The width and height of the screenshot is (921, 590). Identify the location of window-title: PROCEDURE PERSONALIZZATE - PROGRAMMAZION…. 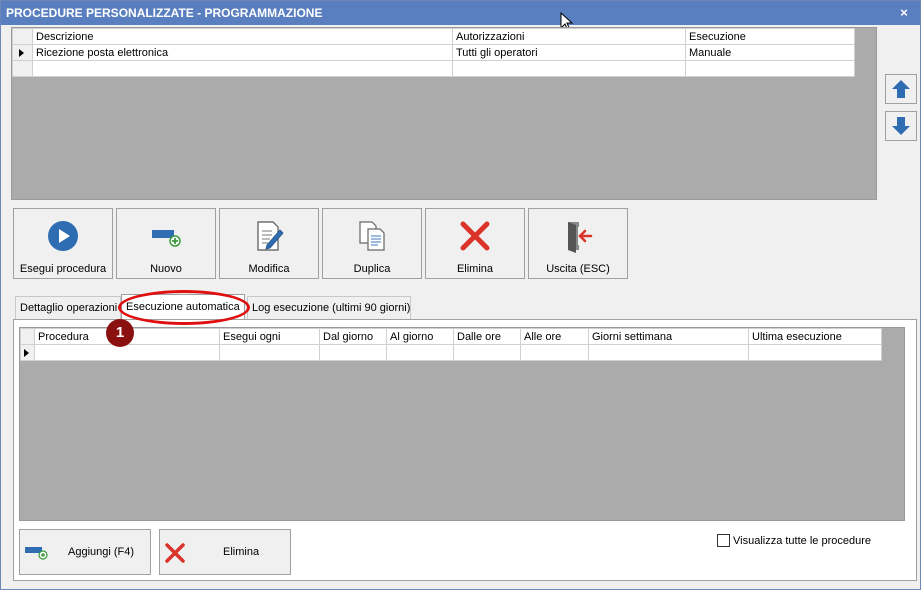
(164, 13).